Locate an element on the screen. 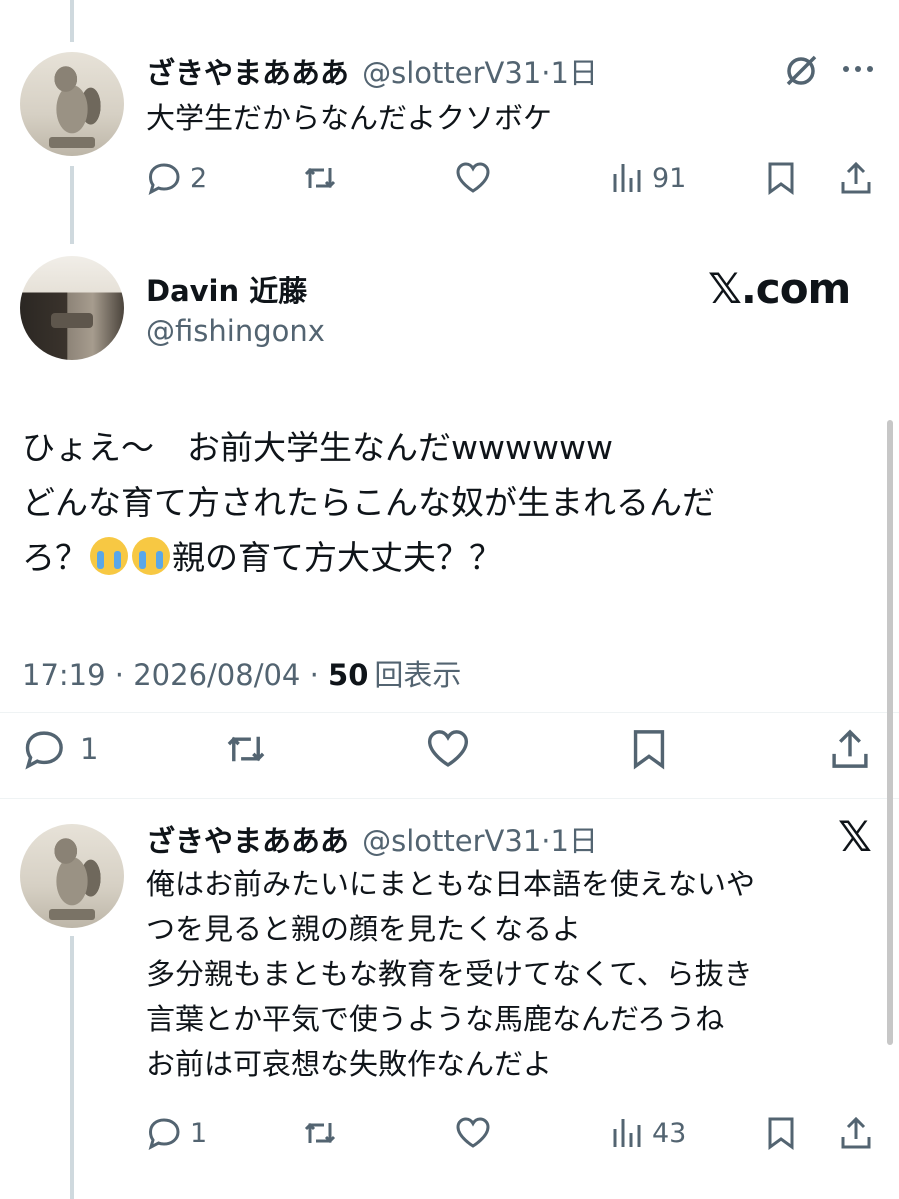 This screenshot has width=899, height=1199. thread-line-reply1 is located at coordinates (72, 205).